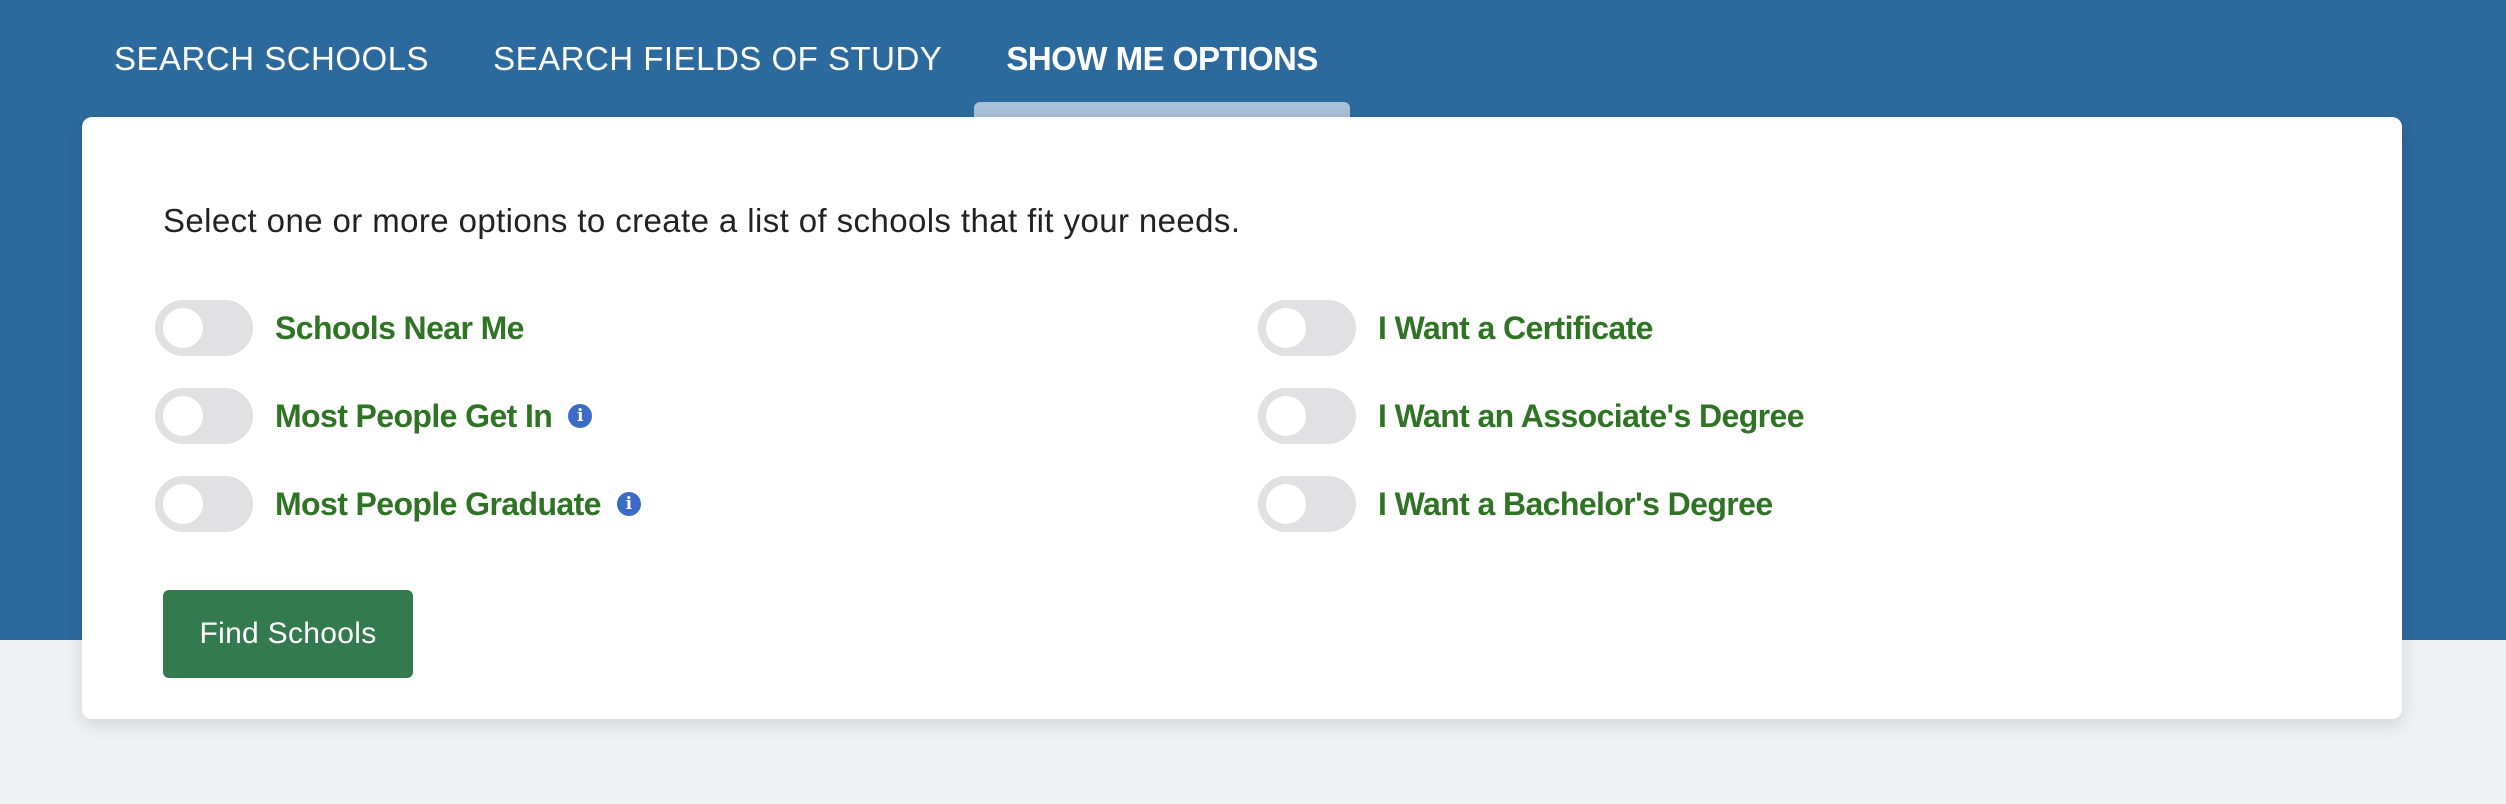 The image size is (2506, 804). Describe the element at coordinates (1307, 504) in the screenshot. I see `toggle-bachelors-degree` at that location.